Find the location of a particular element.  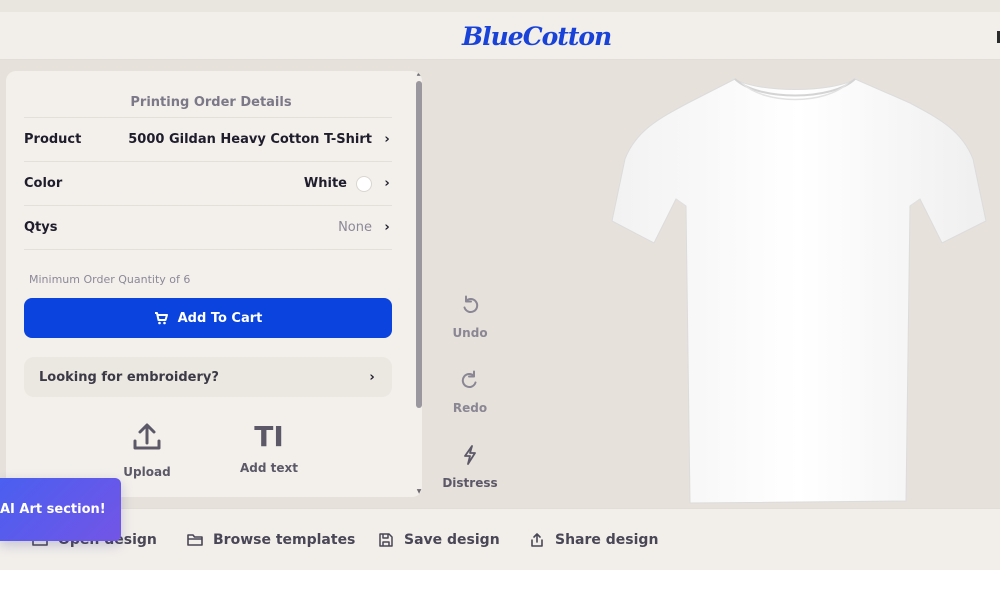

row-divider is located at coordinates (208, 249).